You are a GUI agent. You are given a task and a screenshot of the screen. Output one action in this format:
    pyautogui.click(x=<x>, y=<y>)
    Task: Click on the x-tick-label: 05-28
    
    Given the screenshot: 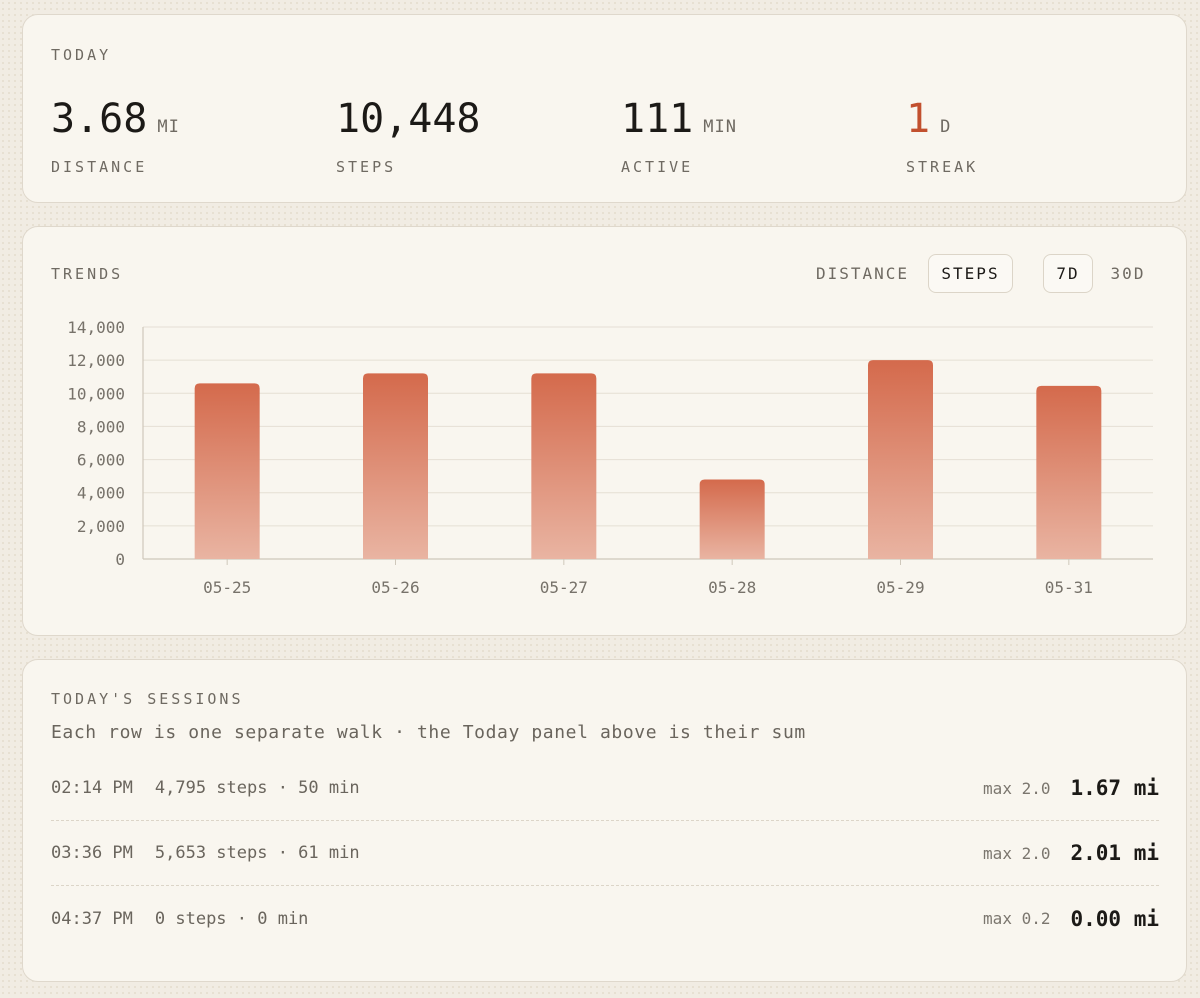 What is the action you would take?
    pyautogui.click(x=732, y=587)
    